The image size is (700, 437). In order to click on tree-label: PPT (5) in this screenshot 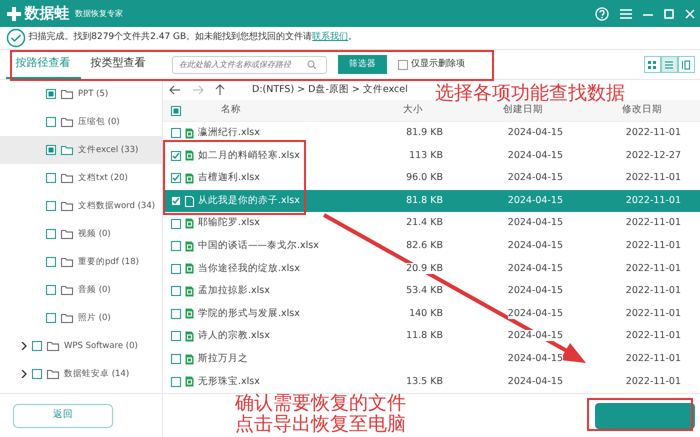, I will do `click(93, 94)`.